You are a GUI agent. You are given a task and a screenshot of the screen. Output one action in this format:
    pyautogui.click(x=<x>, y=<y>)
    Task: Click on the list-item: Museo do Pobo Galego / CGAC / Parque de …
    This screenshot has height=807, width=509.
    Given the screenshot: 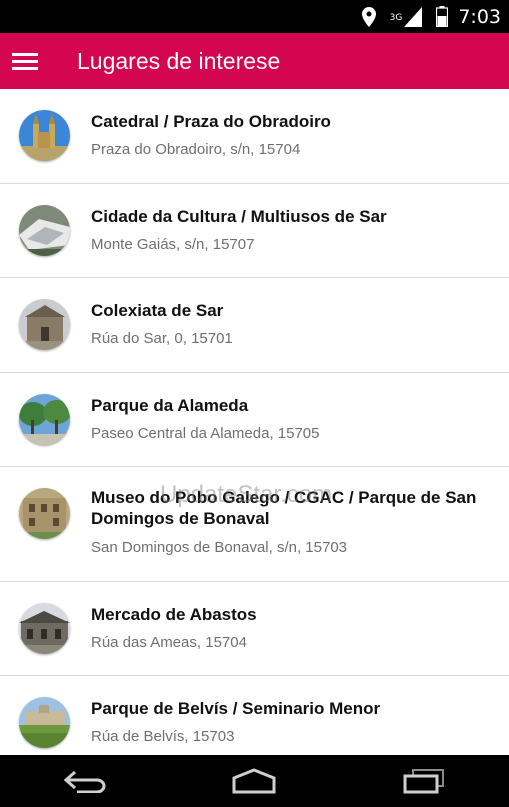 What is the action you would take?
    pyautogui.click(x=254, y=524)
    